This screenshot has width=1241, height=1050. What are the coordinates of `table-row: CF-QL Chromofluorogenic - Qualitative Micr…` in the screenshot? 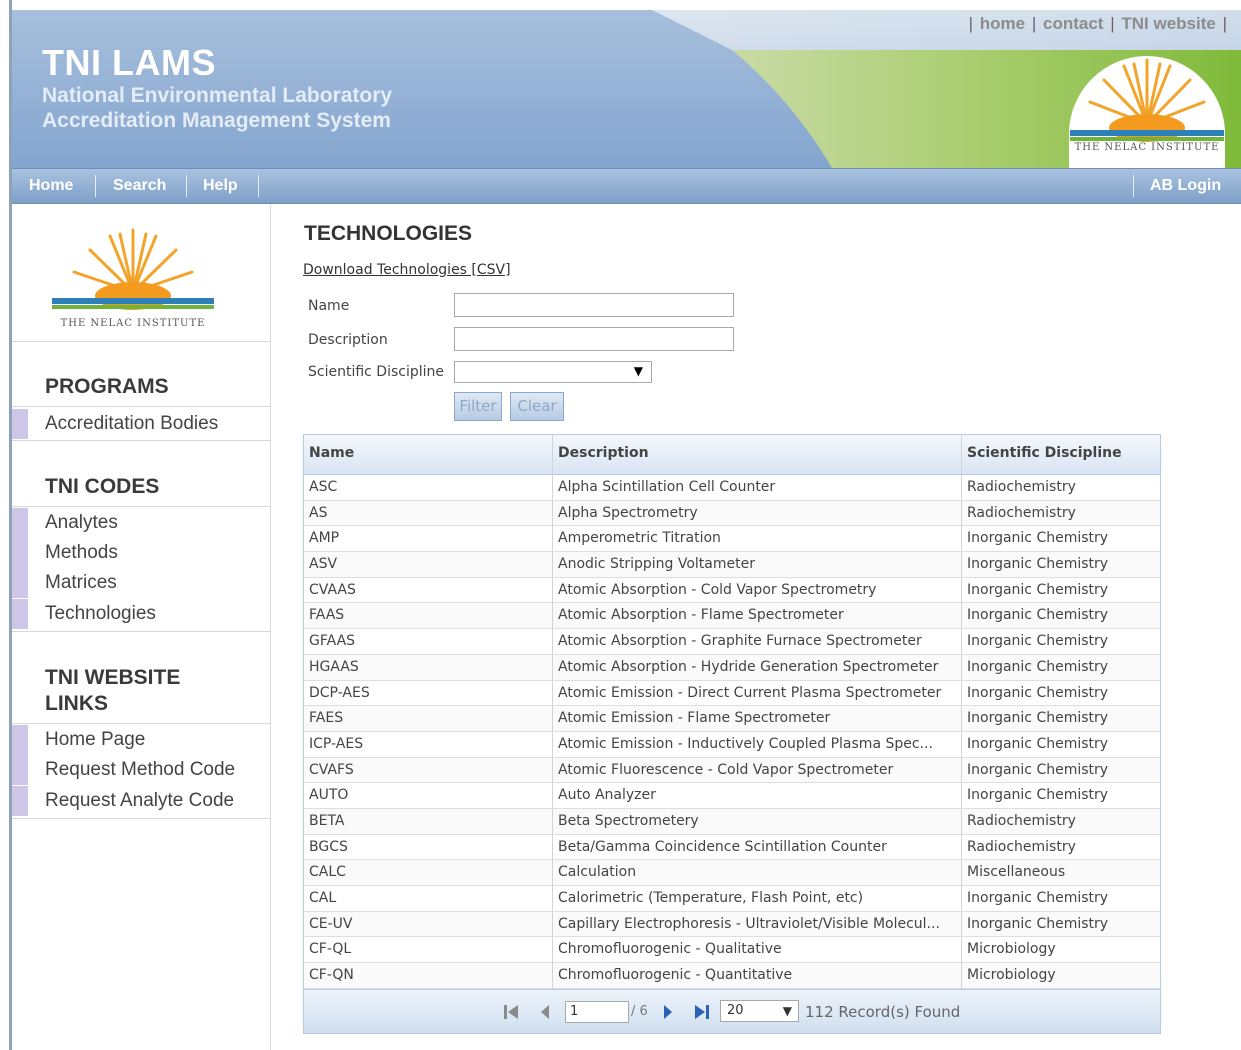 It's located at (732, 950).